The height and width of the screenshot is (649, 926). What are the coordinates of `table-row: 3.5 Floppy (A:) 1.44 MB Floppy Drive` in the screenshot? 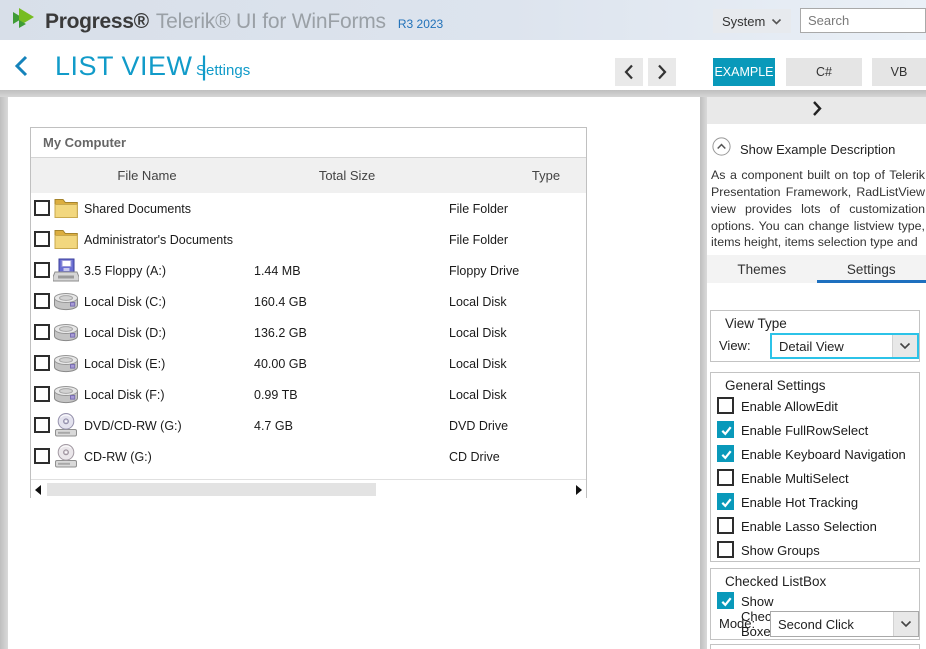 It's located at (308, 270).